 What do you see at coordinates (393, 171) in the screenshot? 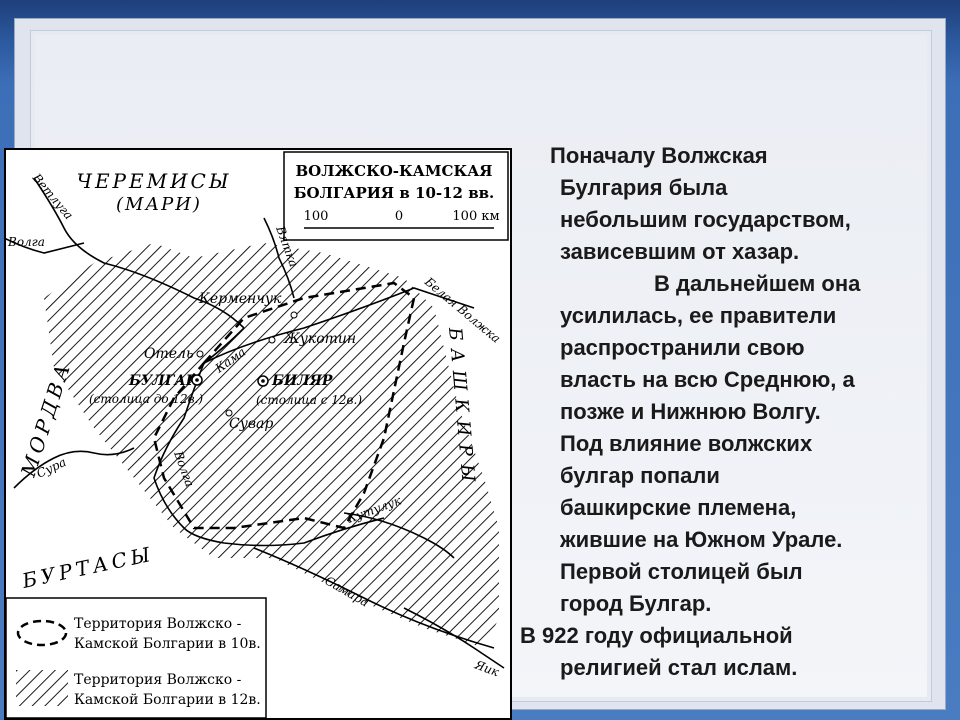
I see `map-title-1: ВОЛЖСКО-КАМСКАЯ` at bounding box center [393, 171].